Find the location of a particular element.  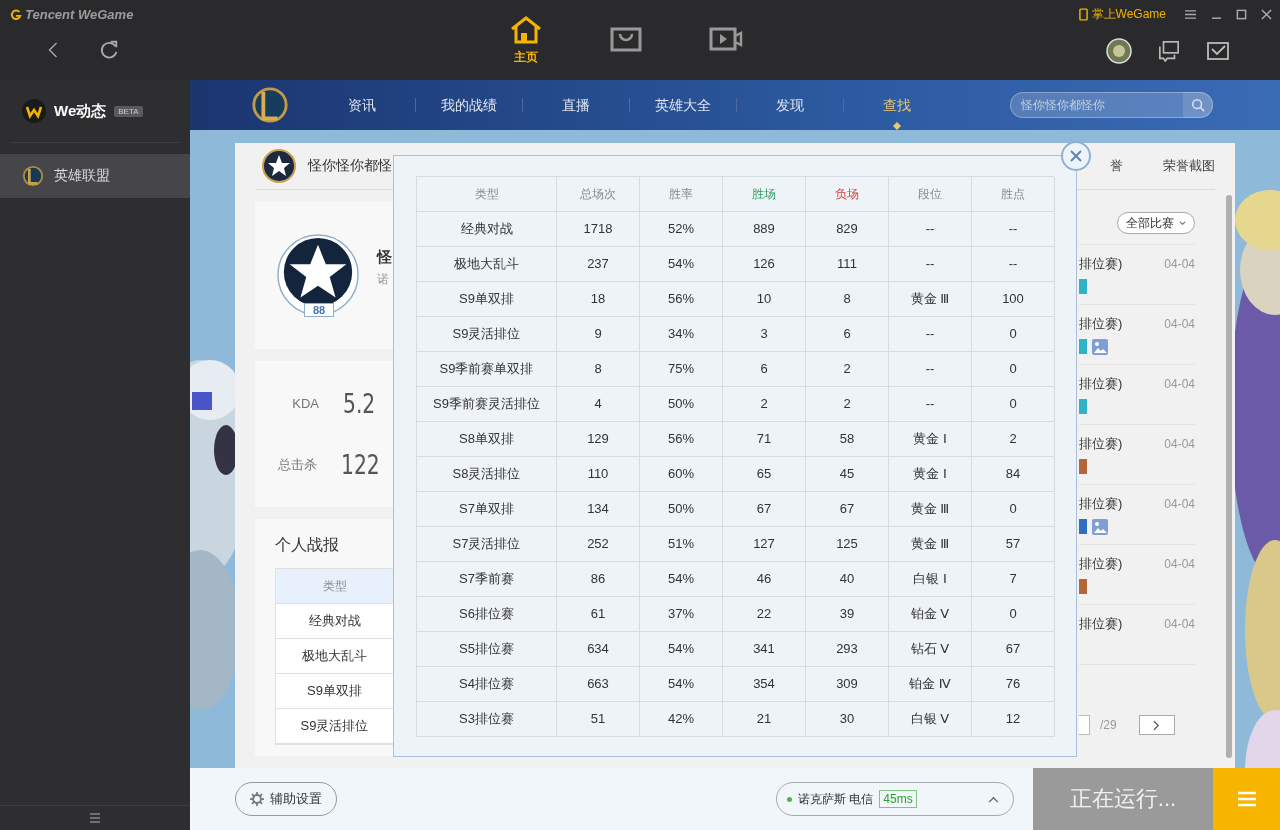

table-cell: 293 is located at coordinates (847, 649).